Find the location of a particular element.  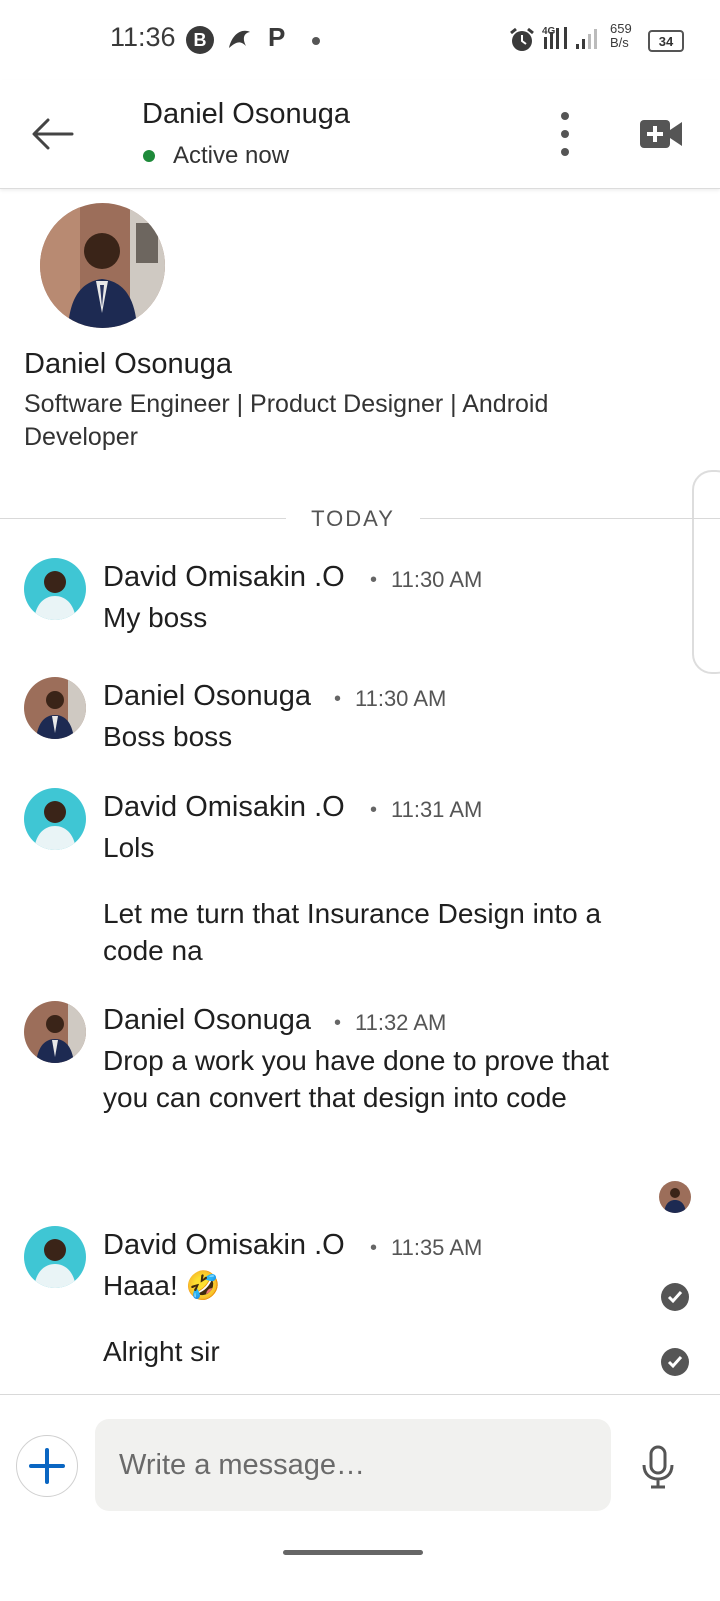

message-text: My boss is located at coordinates (155, 617).